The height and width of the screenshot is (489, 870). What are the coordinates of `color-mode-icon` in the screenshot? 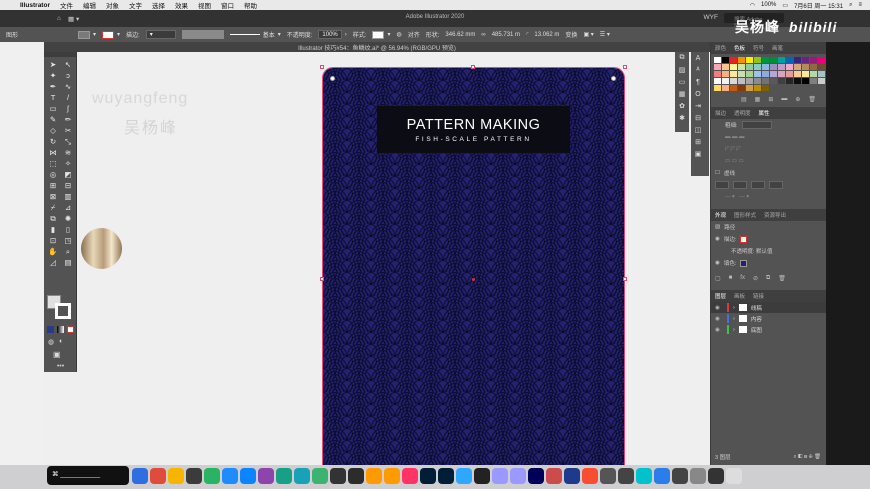 It's located at (50, 329).